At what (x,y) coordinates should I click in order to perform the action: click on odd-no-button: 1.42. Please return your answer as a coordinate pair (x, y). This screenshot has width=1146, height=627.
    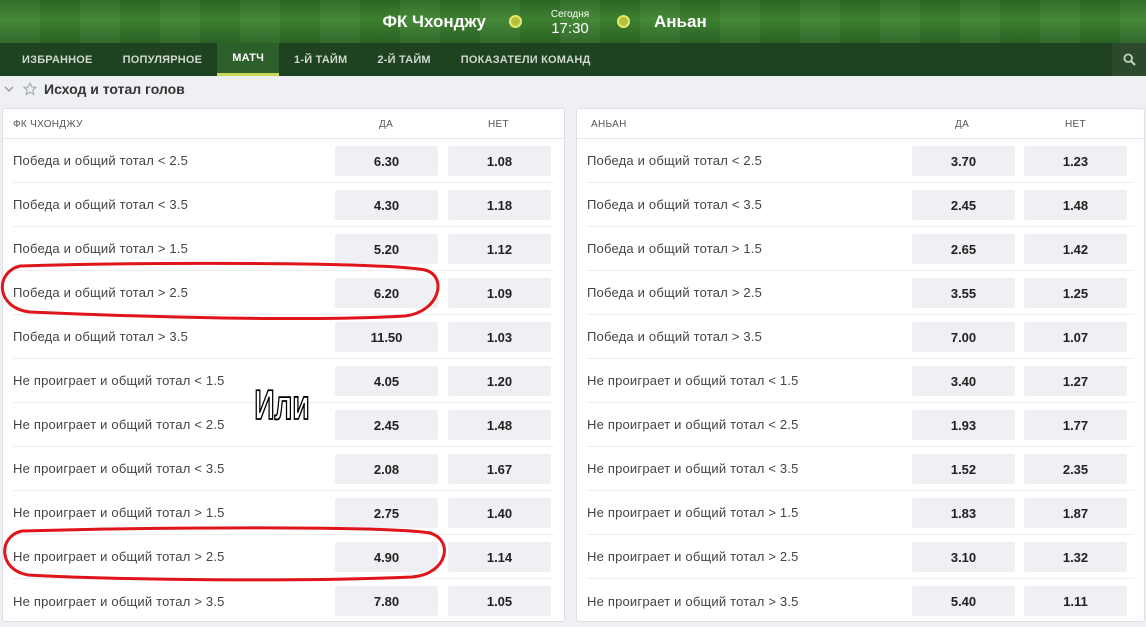
    Looking at the image, I should click on (1075, 249).